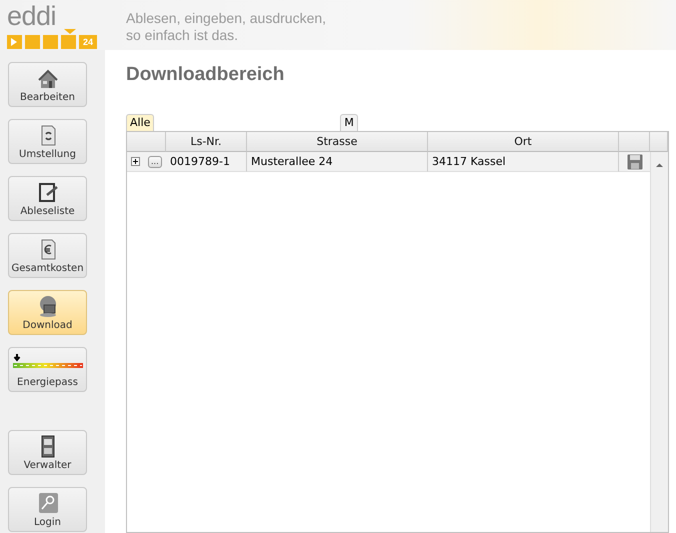 Image resolution: width=676 pixels, height=533 pixels. Describe the element at coordinates (182, 35) in the screenshot. I see `tagline: so einfach ist das.` at that location.